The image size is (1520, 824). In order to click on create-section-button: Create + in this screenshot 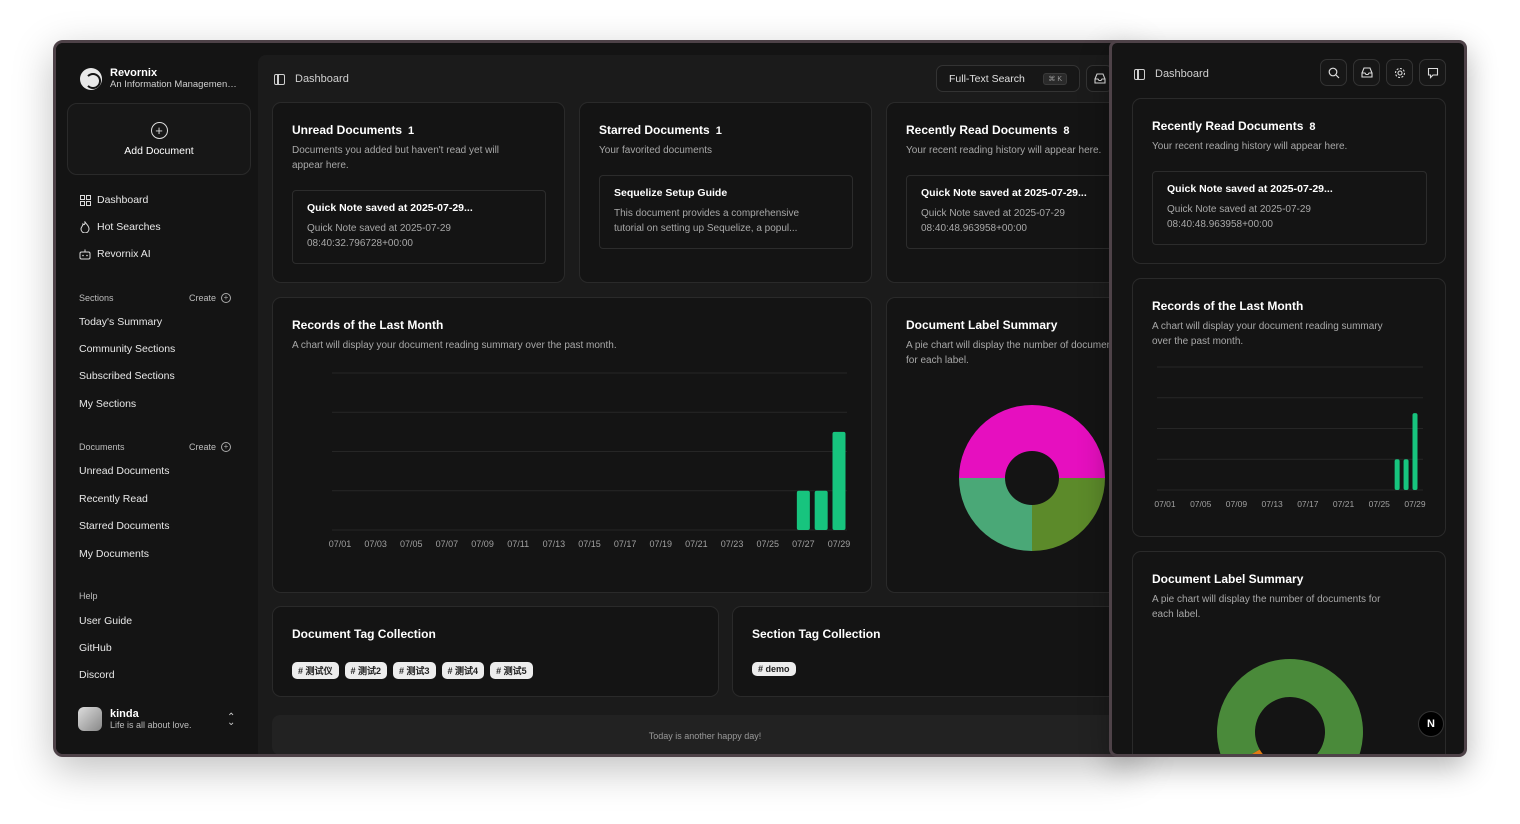, I will do `click(210, 298)`.